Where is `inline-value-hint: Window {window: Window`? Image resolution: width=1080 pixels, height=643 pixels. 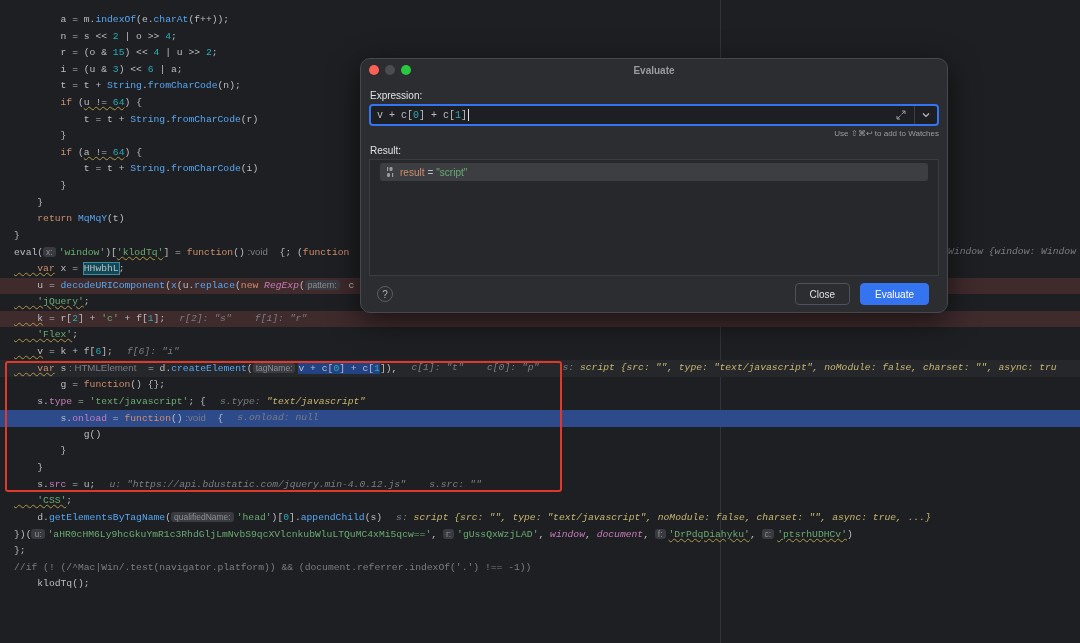
inline-value-hint: Window {window: Window is located at coordinates (1012, 252).